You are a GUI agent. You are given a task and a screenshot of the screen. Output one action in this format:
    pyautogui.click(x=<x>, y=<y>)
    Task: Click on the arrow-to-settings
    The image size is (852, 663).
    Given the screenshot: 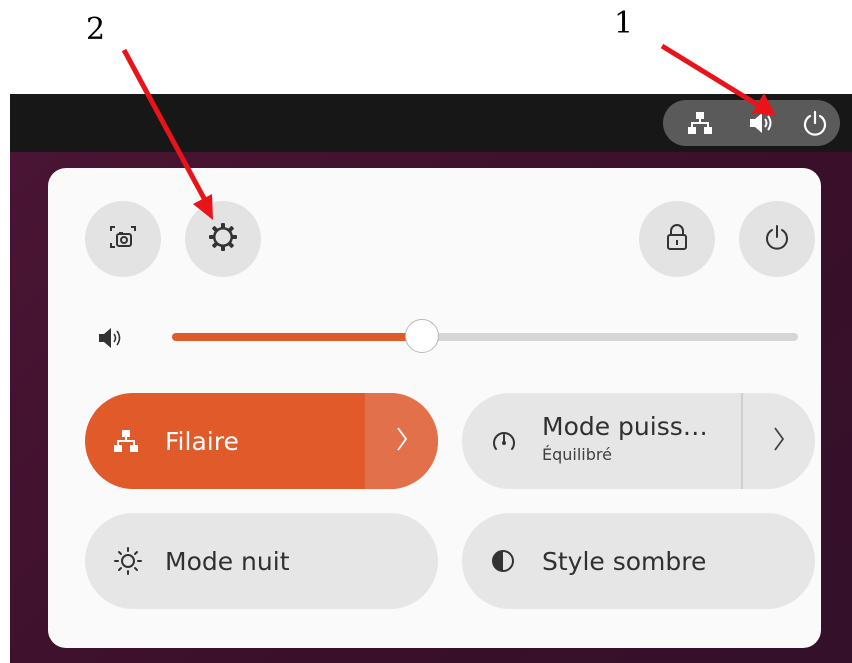 What is the action you would take?
    pyautogui.click(x=167, y=134)
    